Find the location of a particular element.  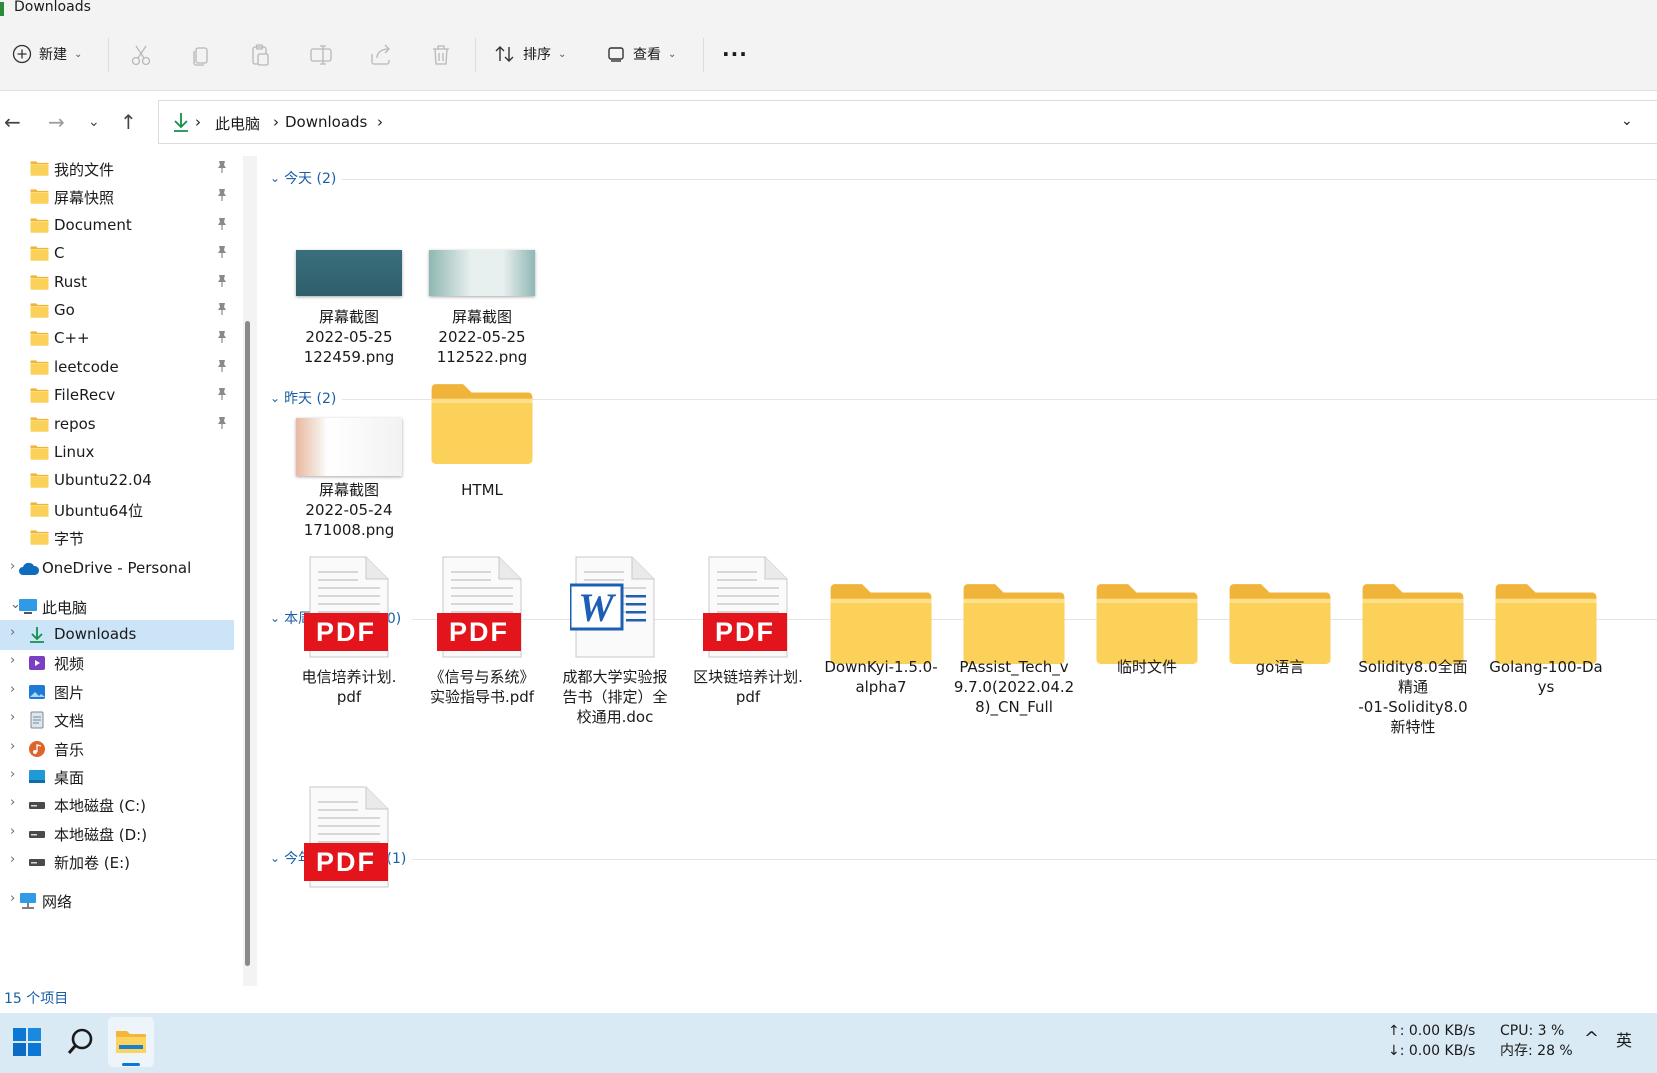

forward-arrow-icon: → is located at coordinates (56, 122).